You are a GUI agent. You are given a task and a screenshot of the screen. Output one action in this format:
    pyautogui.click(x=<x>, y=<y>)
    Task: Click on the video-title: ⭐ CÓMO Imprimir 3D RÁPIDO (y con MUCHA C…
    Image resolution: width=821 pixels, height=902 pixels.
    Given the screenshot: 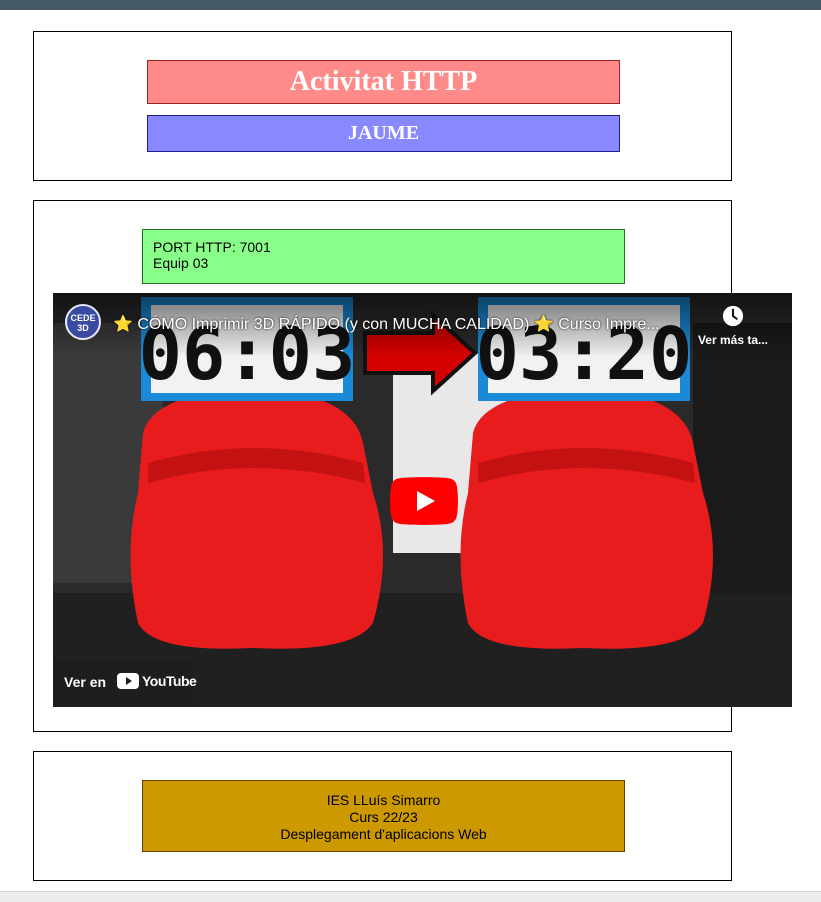 What is the action you would take?
    pyautogui.click(x=400, y=324)
    